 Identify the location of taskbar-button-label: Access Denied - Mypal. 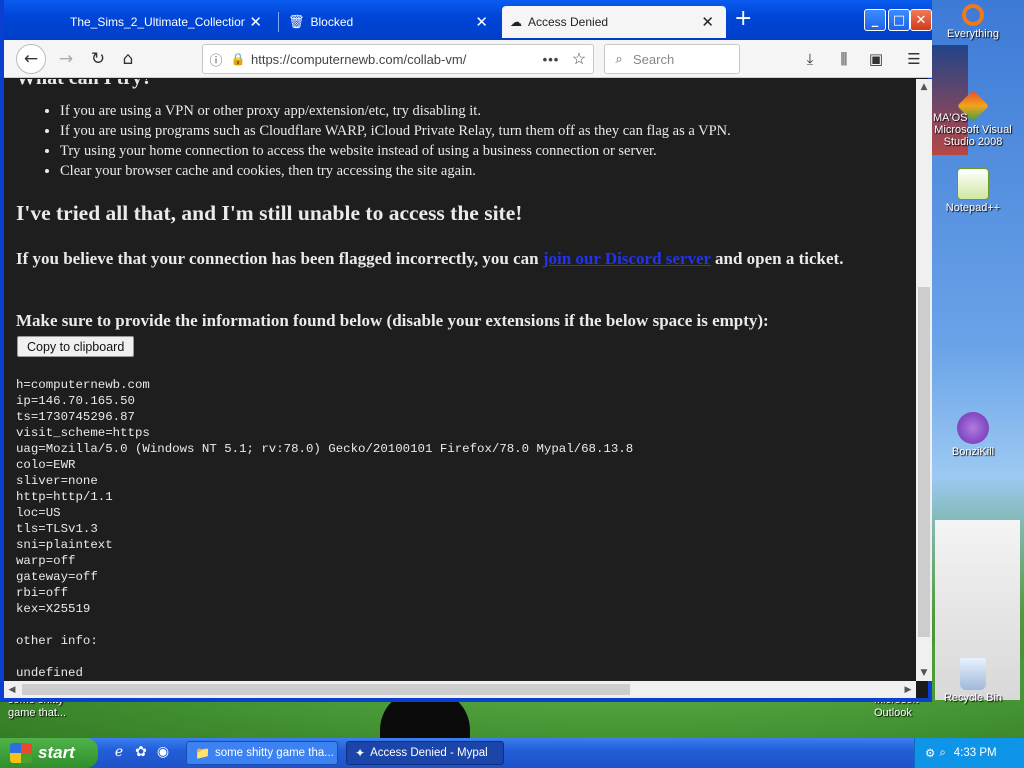
(429, 753).